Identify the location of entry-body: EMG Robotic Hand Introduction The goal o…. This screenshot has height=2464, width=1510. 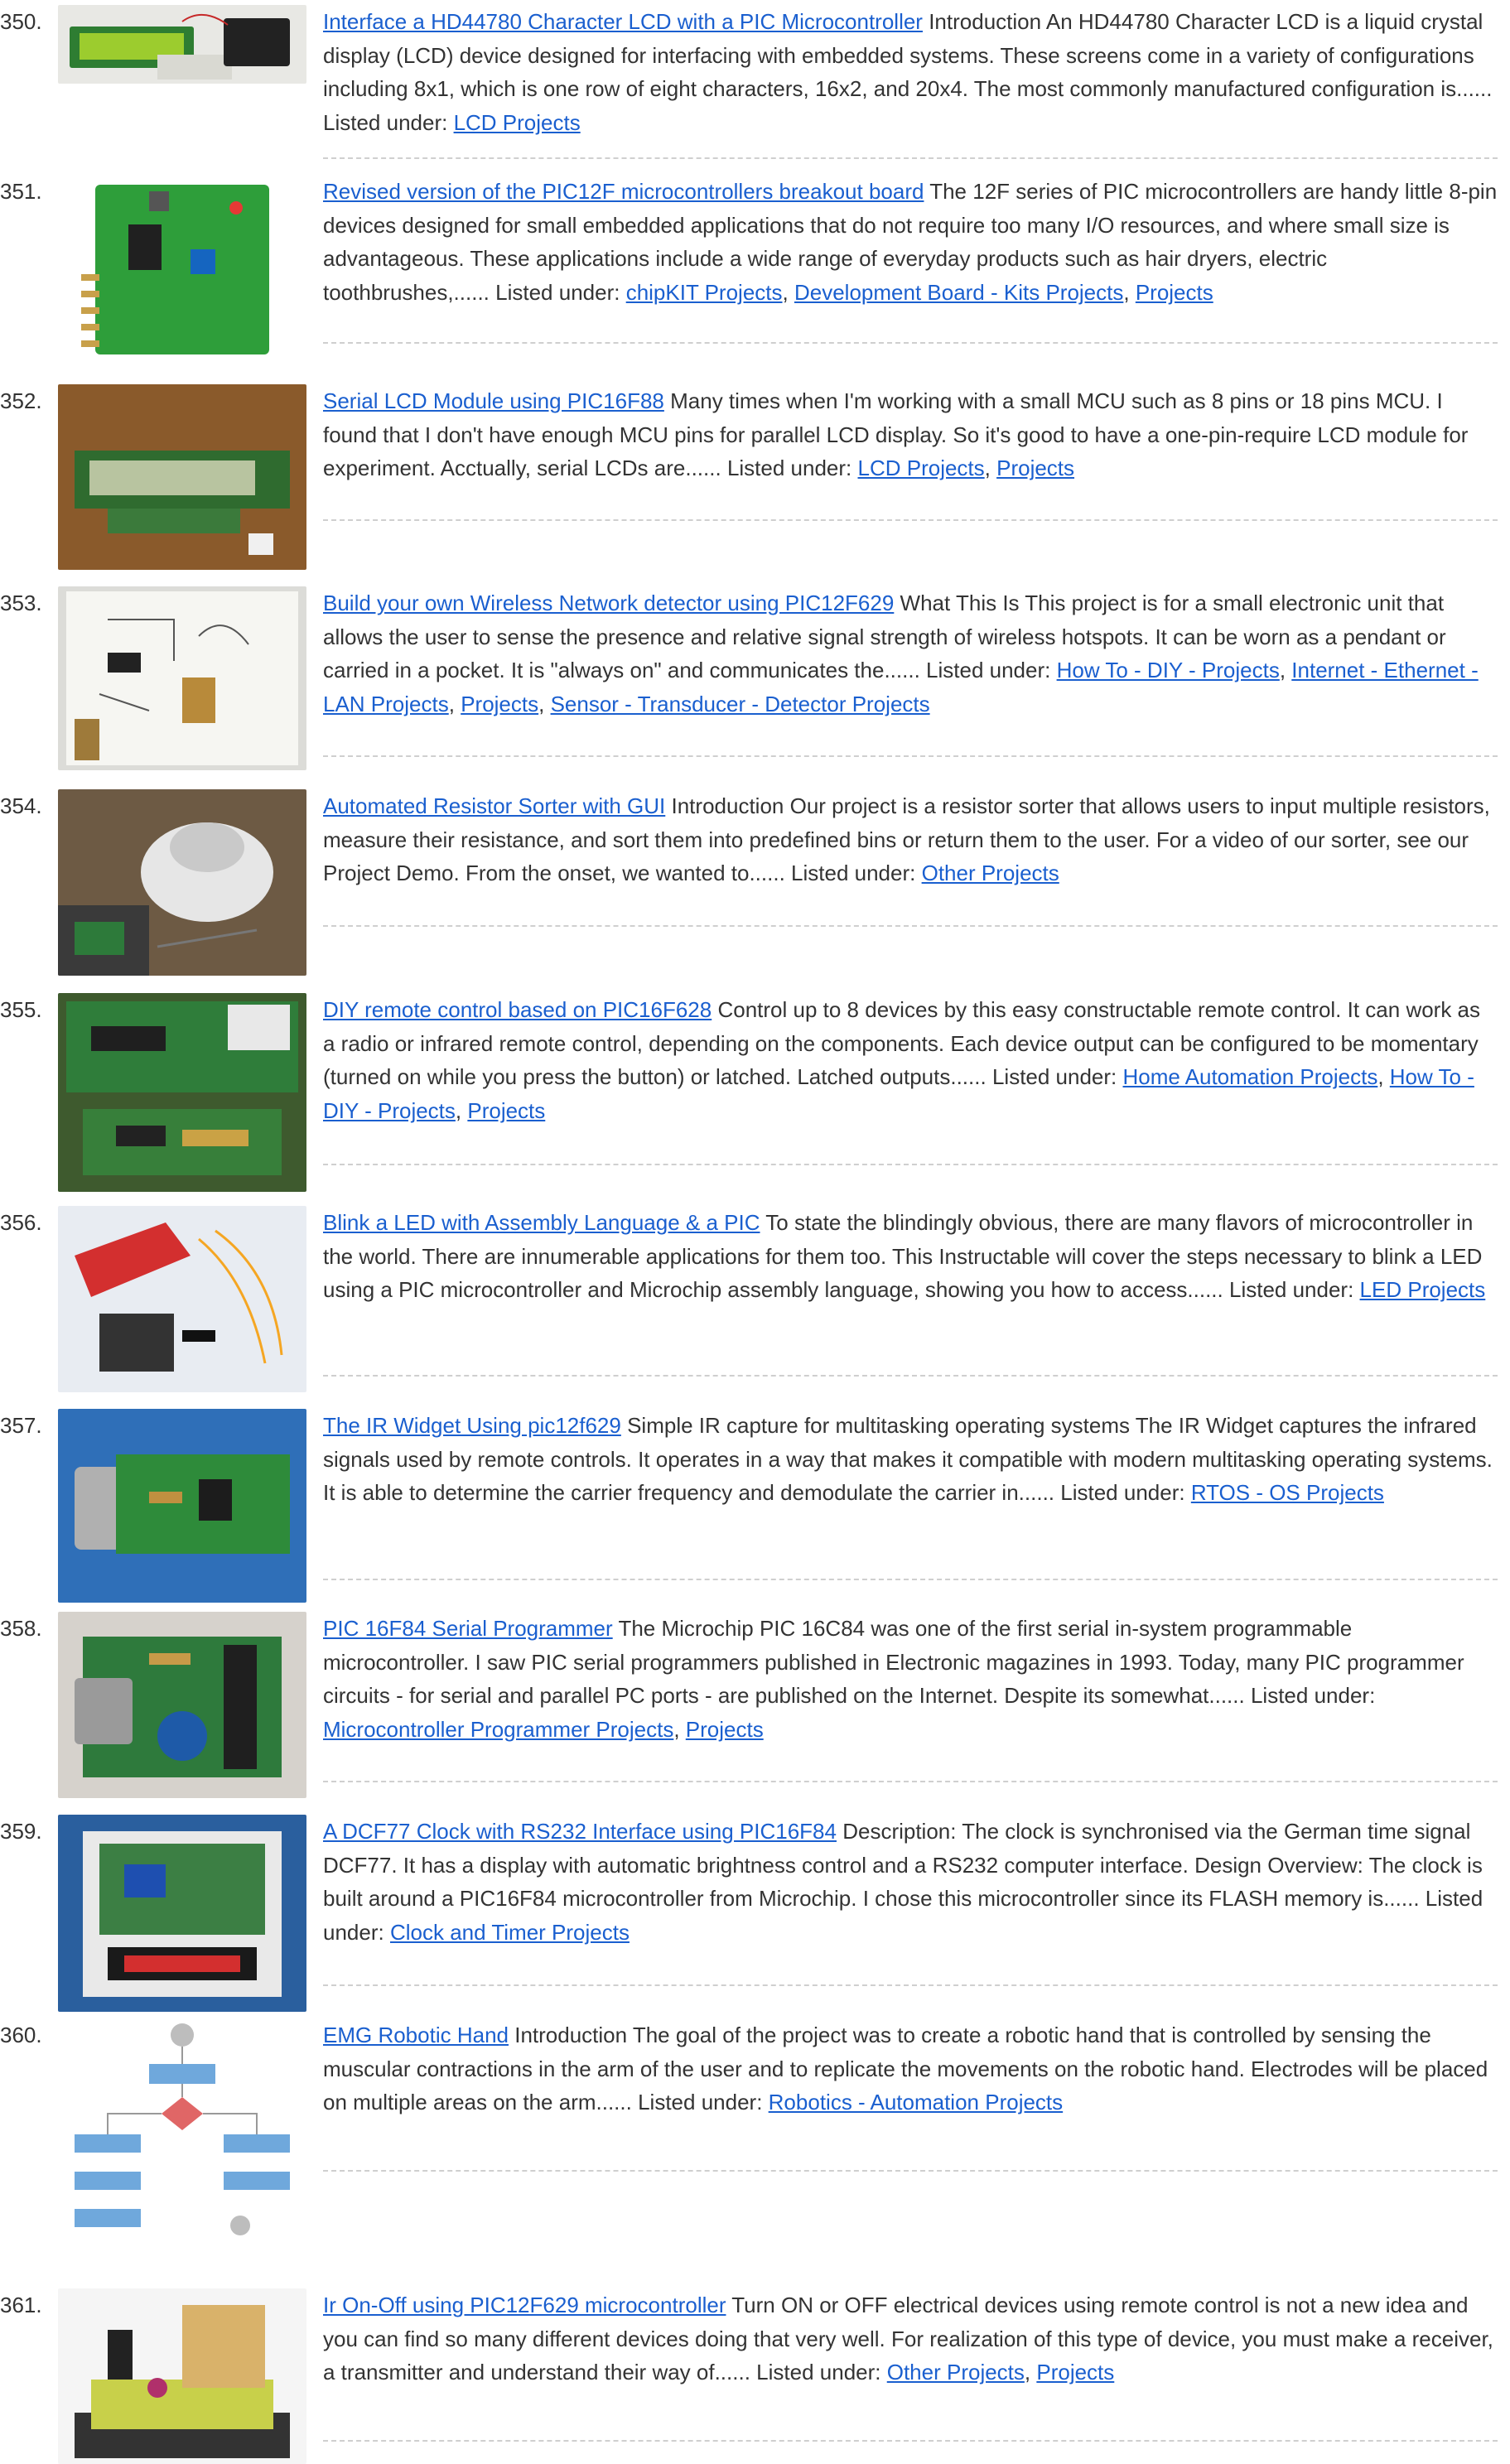
(911, 2068).